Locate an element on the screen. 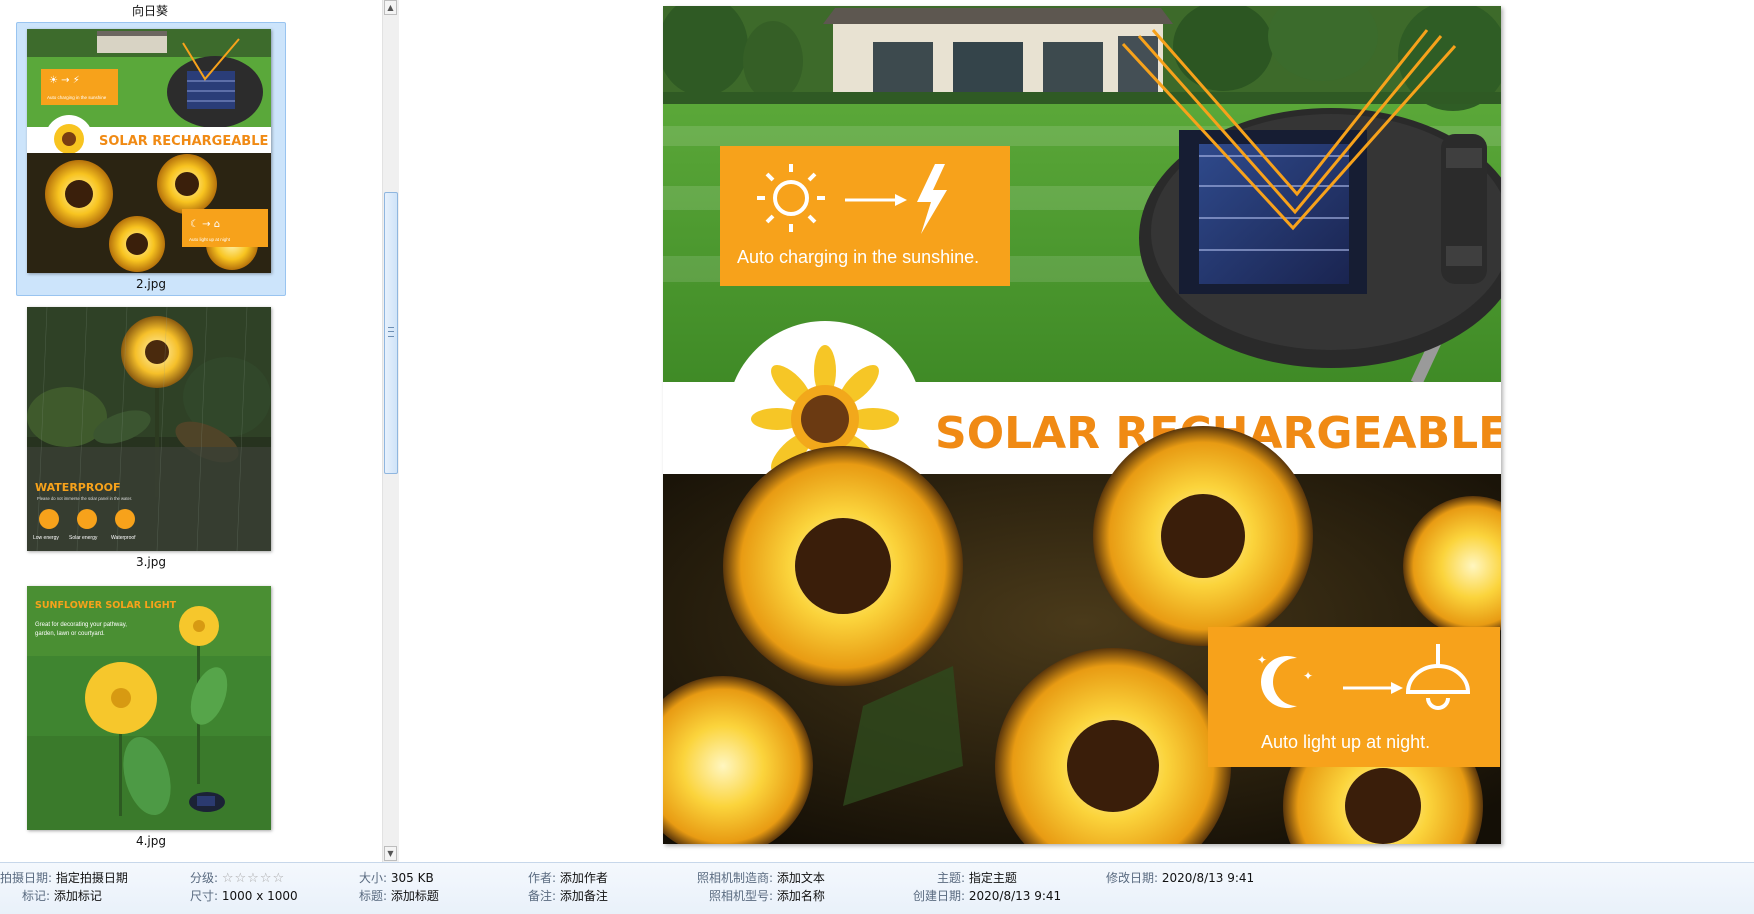 This screenshot has width=1754, height=914. grip-icon is located at coordinates (391, 332).